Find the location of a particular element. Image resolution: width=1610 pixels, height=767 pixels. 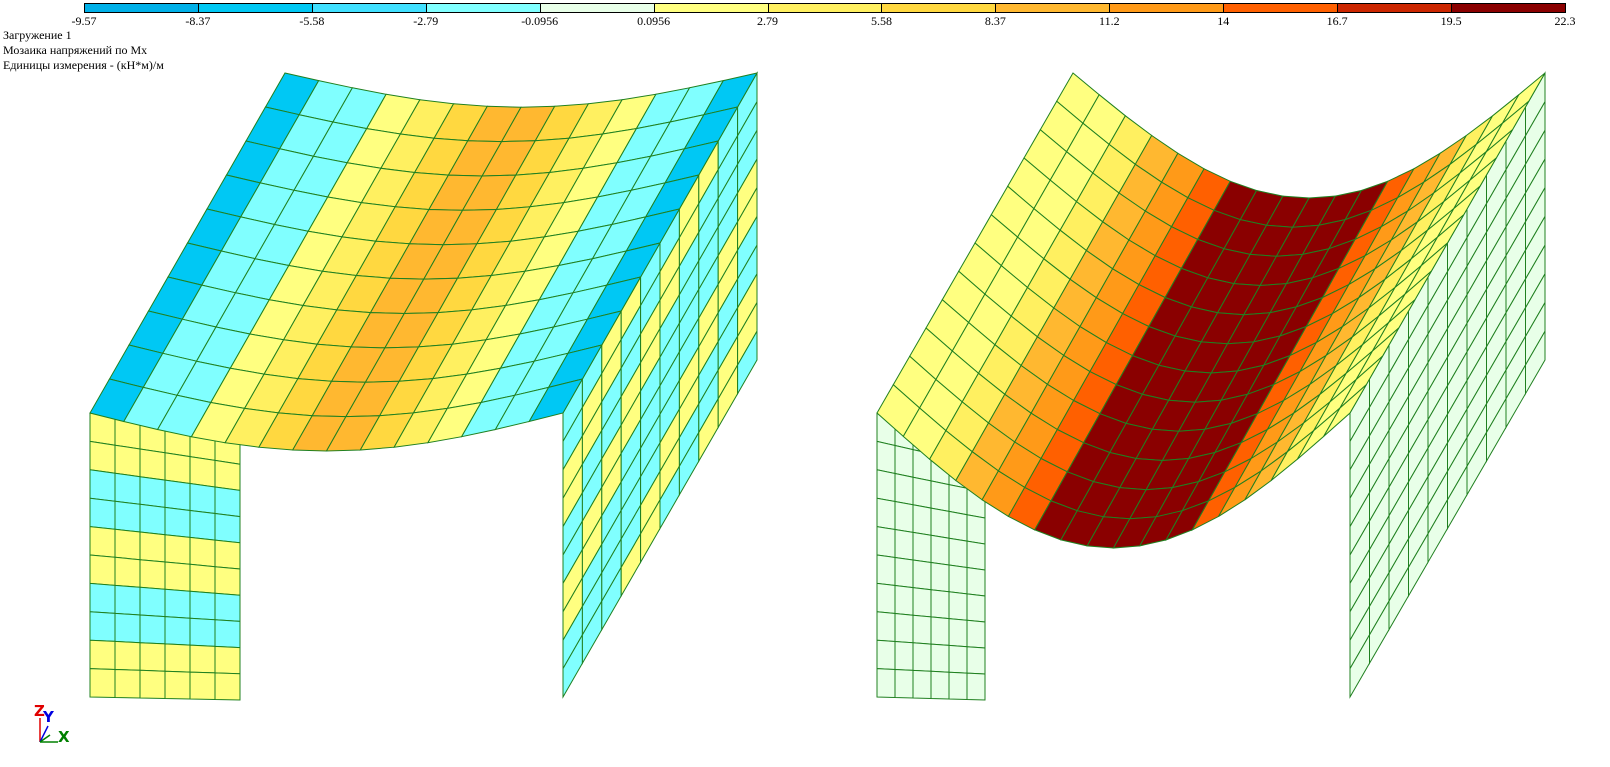

axis-triad-icon: Z Y X is located at coordinates (54, 724).